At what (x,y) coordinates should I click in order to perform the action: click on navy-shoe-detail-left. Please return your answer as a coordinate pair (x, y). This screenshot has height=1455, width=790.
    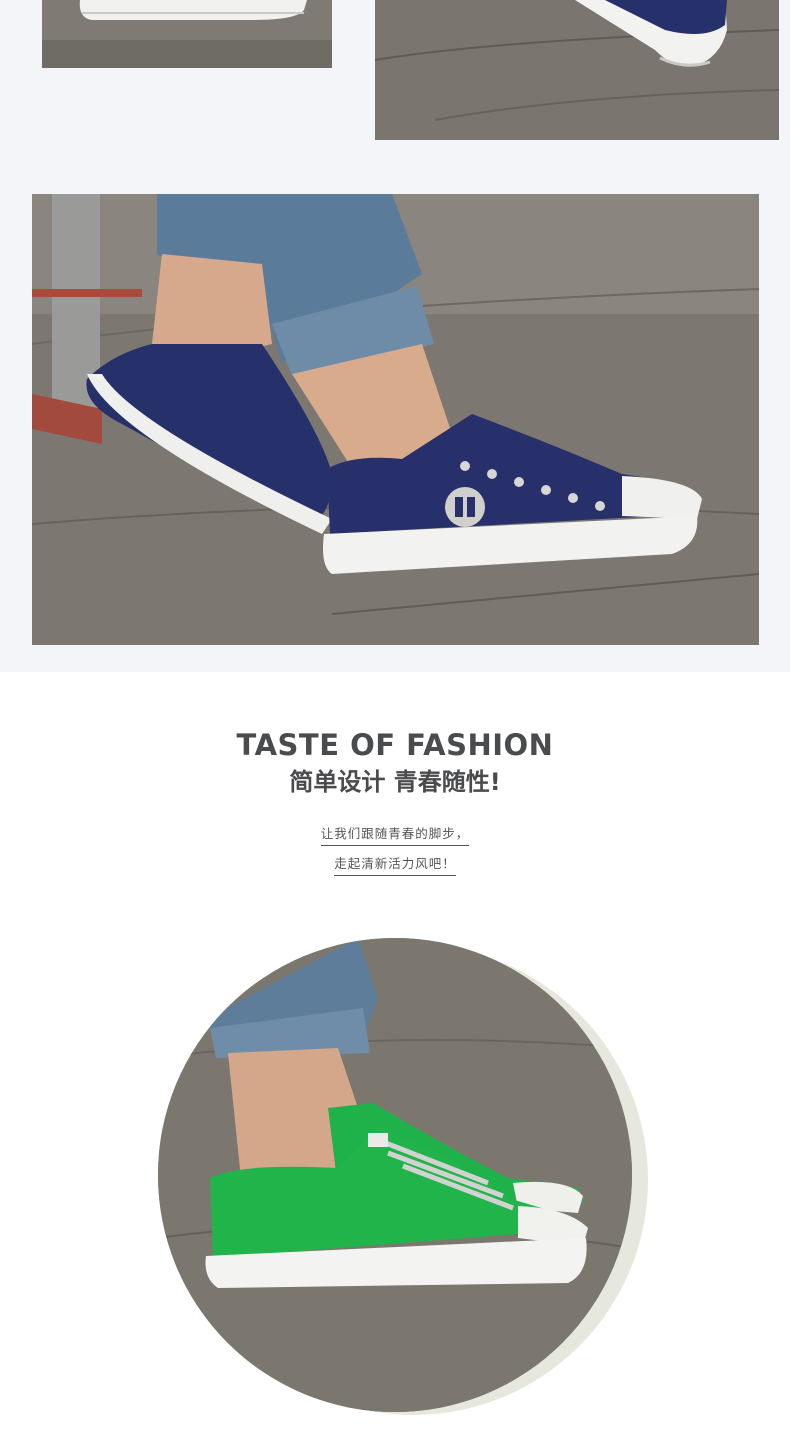
    Looking at the image, I should click on (187, 34).